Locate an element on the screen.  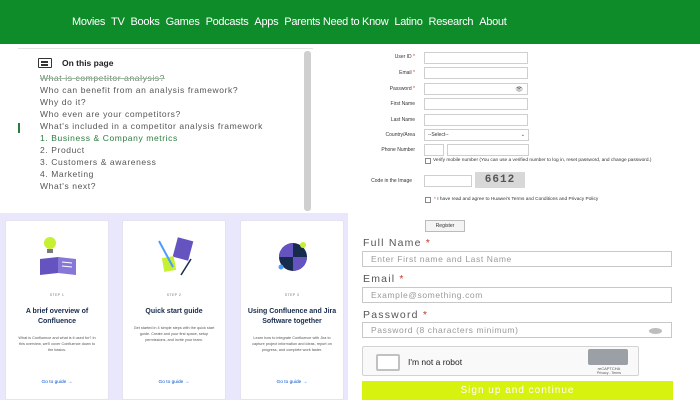
password-input: Password (8 characters minimum) is located at coordinates (517, 330).